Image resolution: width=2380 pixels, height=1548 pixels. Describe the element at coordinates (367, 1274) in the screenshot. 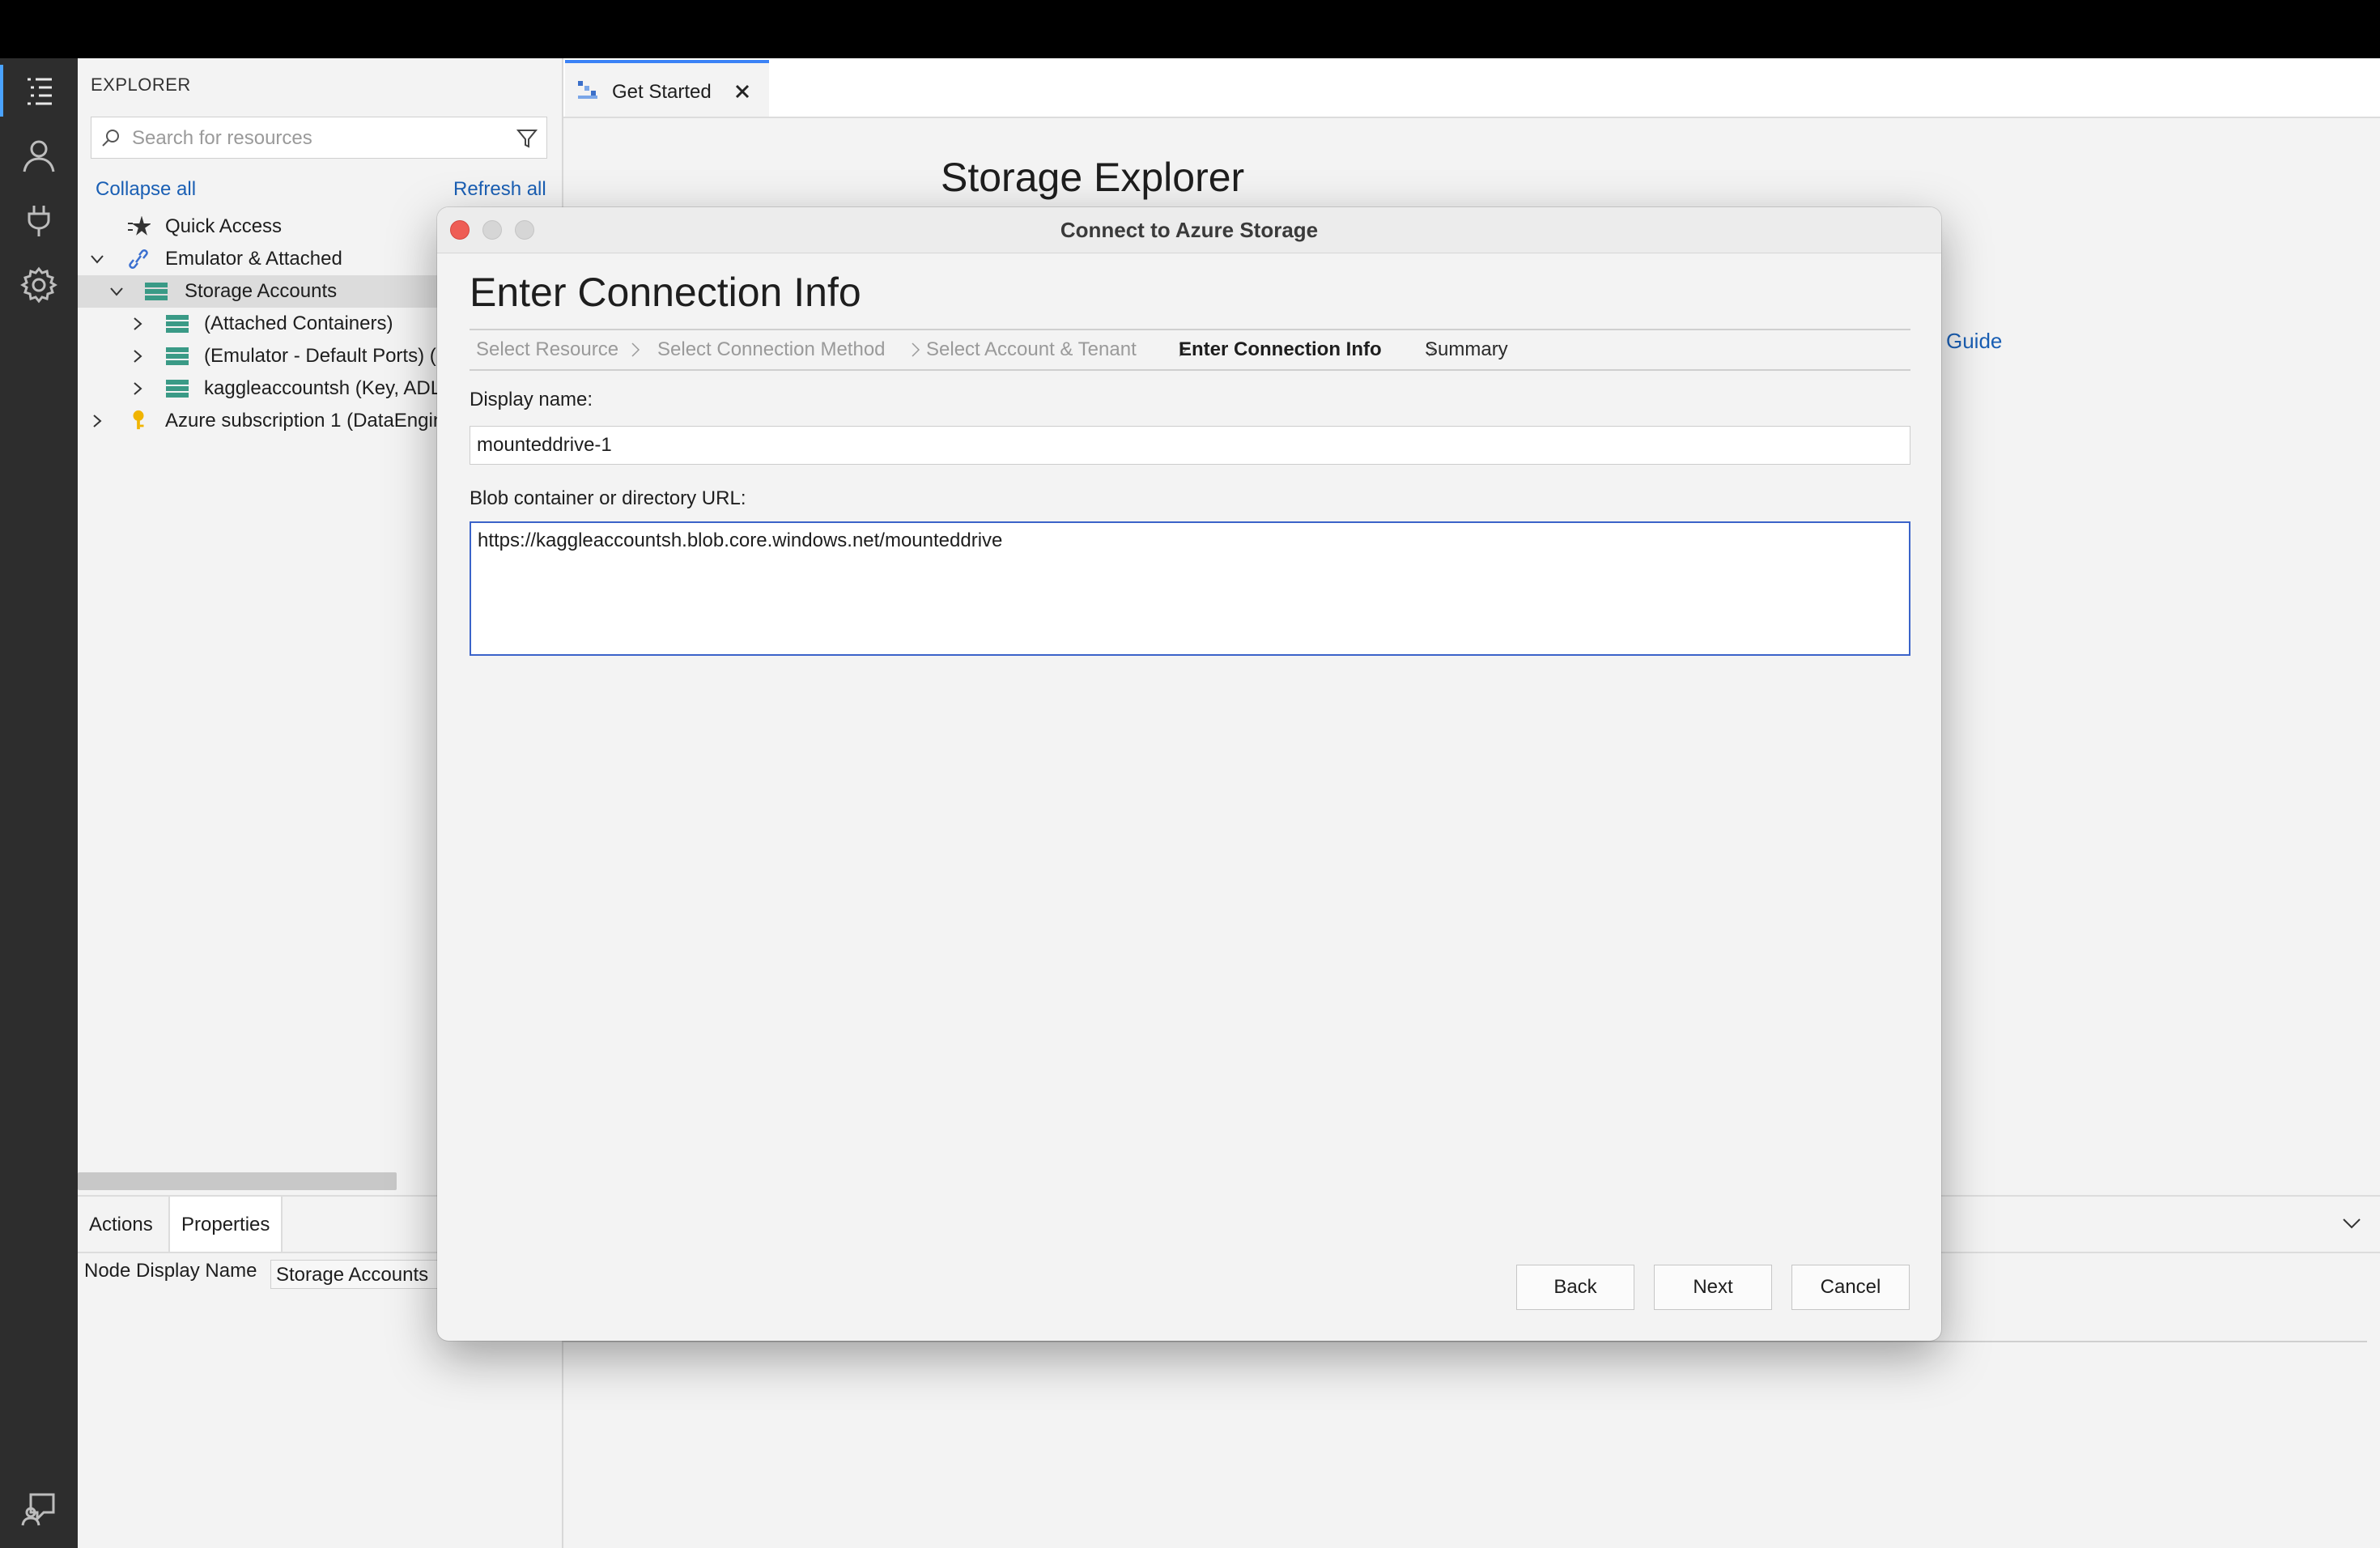

I see `property-value: Storage Accounts` at that location.